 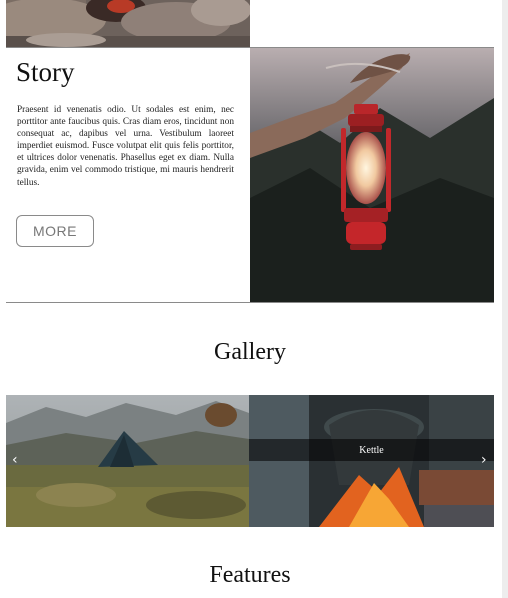 What do you see at coordinates (55, 231) in the screenshot?
I see `more-button: MORE` at bounding box center [55, 231].